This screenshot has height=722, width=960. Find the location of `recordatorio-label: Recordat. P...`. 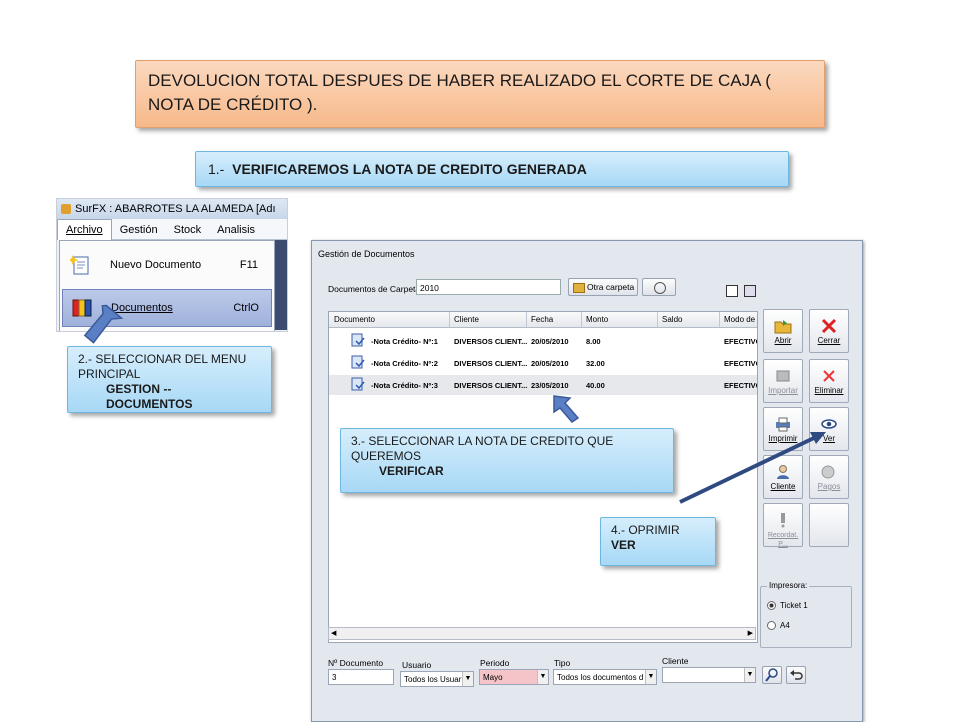

recordatorio-label: Recordat. P... is located at coordinates (783, 540).